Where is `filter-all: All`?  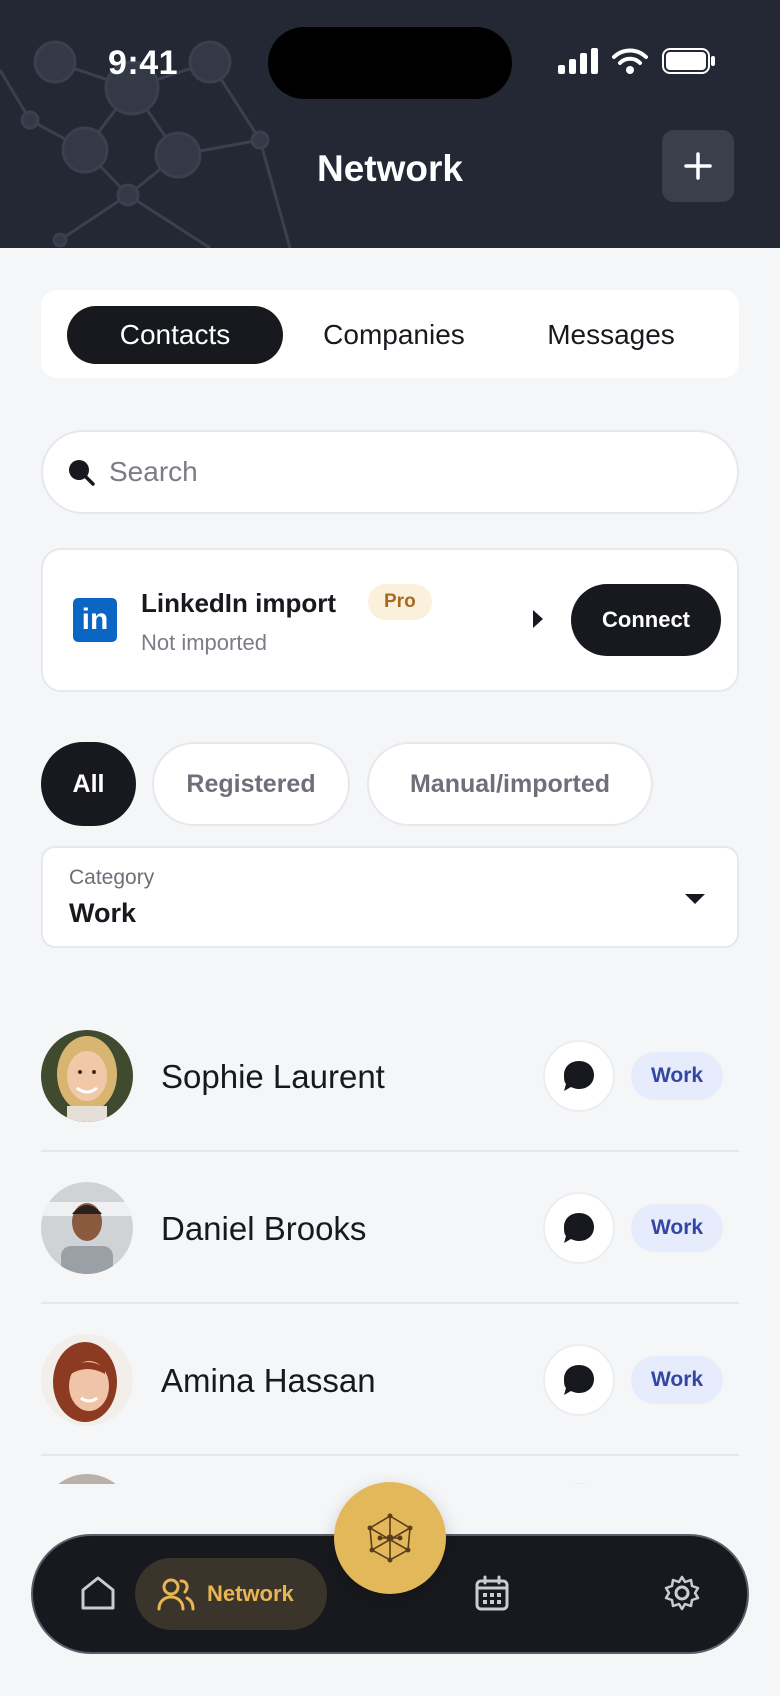
filter-all: All is located at coordinates (88, 784).